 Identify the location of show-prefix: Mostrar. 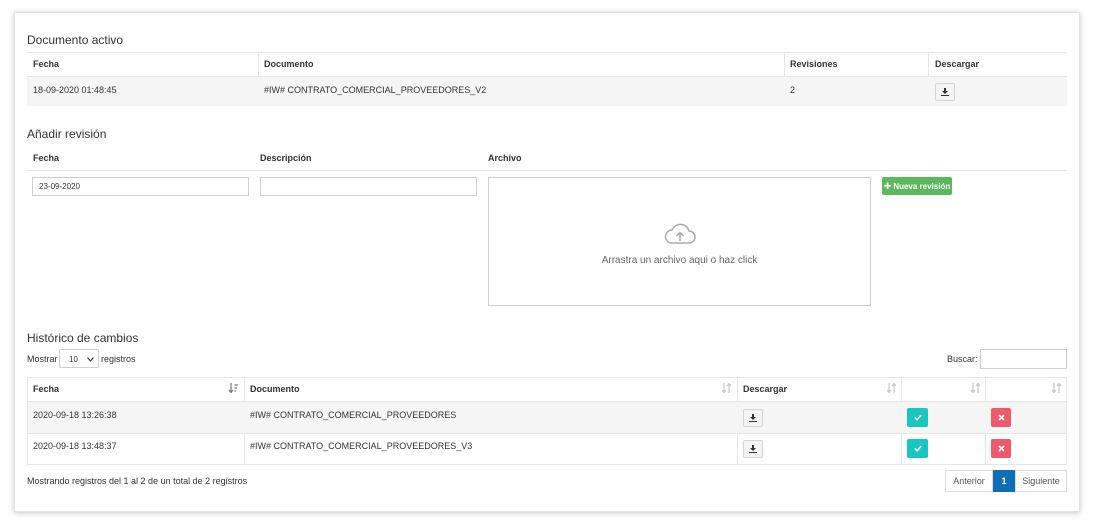
(42, 359).